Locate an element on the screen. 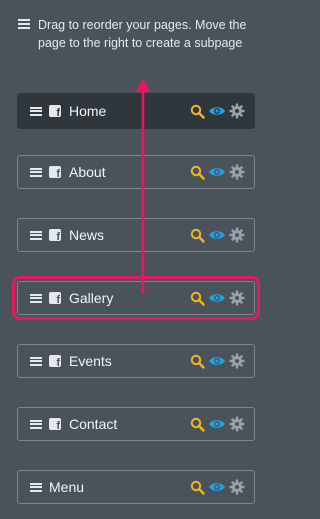 This screenshot has width=320, height=519. page-label: Menu is located at coordinates (67, 487).